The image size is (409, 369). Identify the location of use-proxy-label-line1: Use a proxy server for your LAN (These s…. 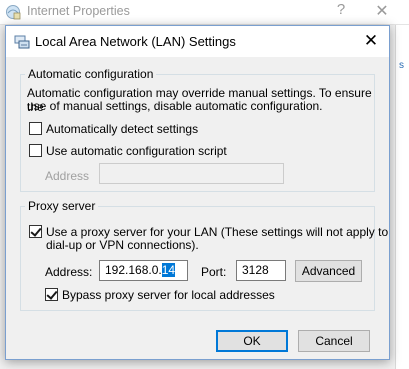
(217, 232).